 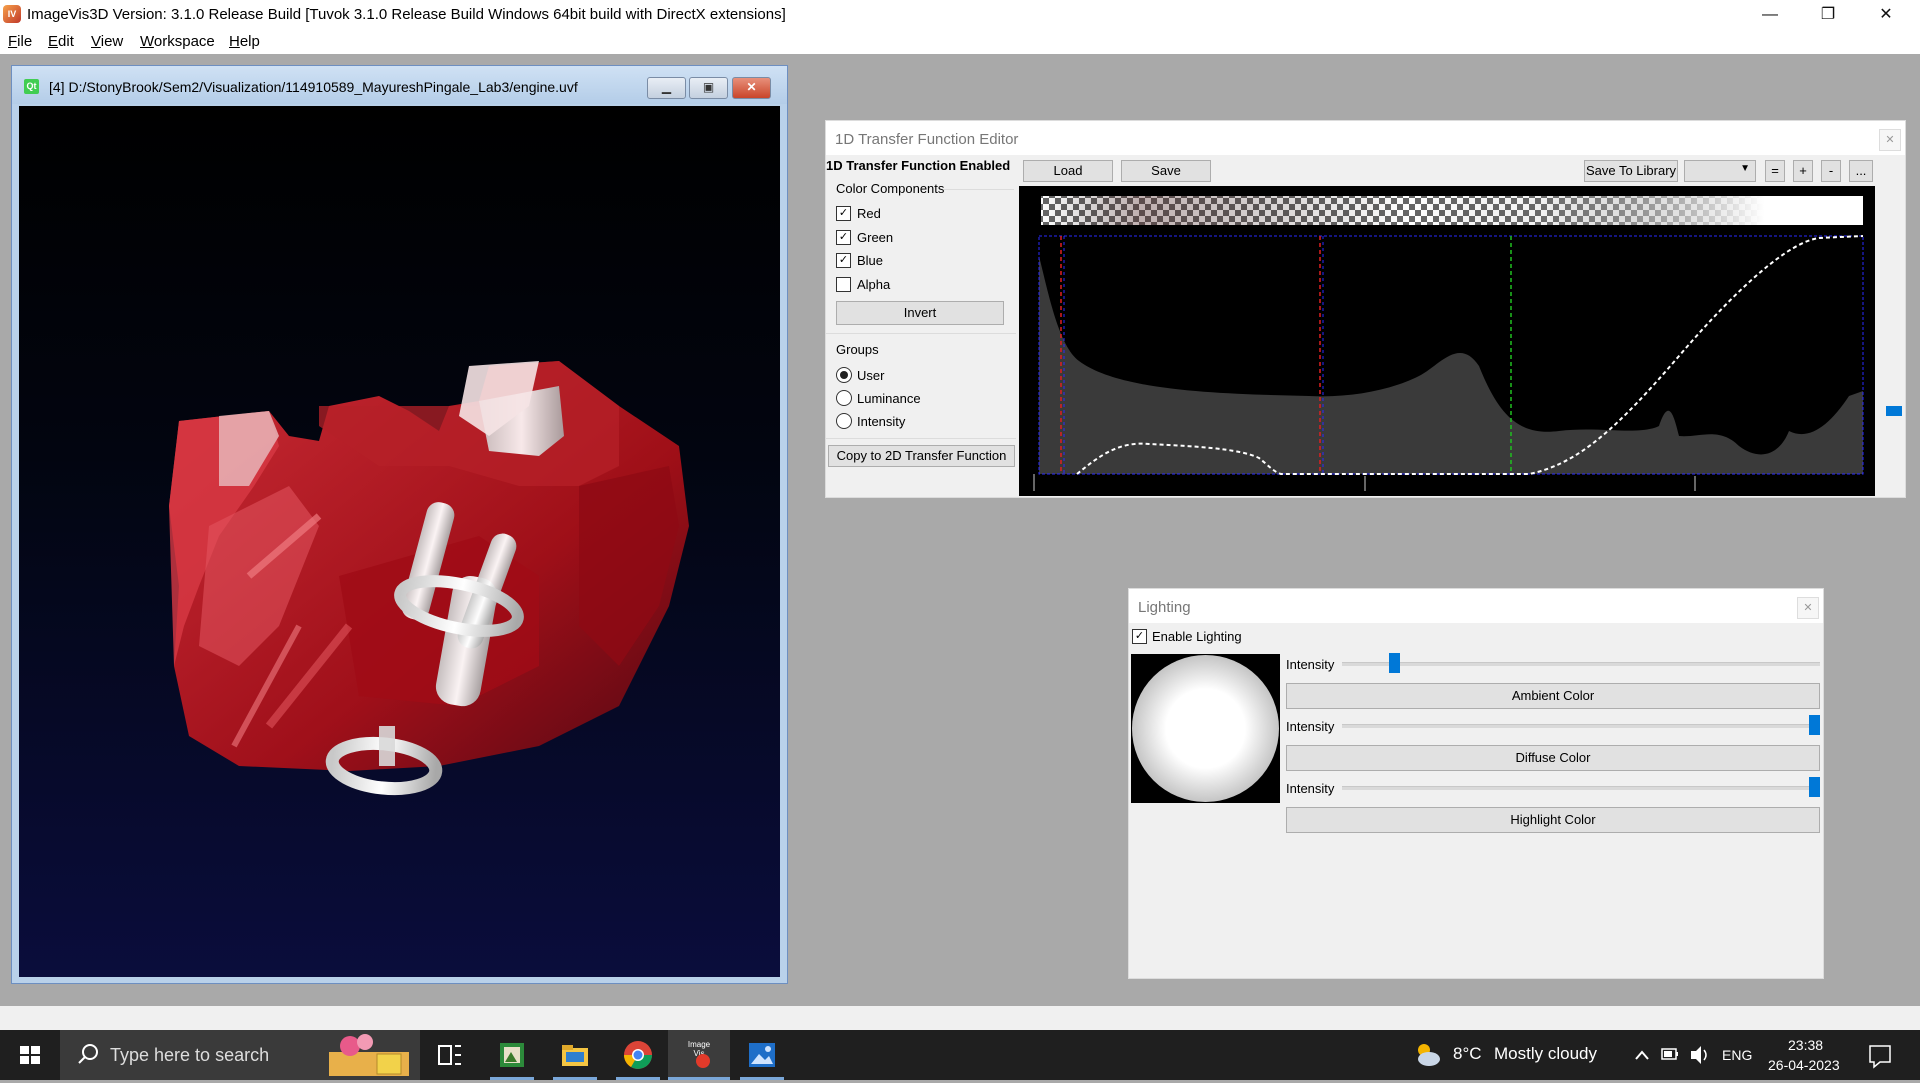 What do you see at coordinates (1394, 663) in the screenshot?
I see `ambient-intensity-thumb` at bounding box center [1394, 663].